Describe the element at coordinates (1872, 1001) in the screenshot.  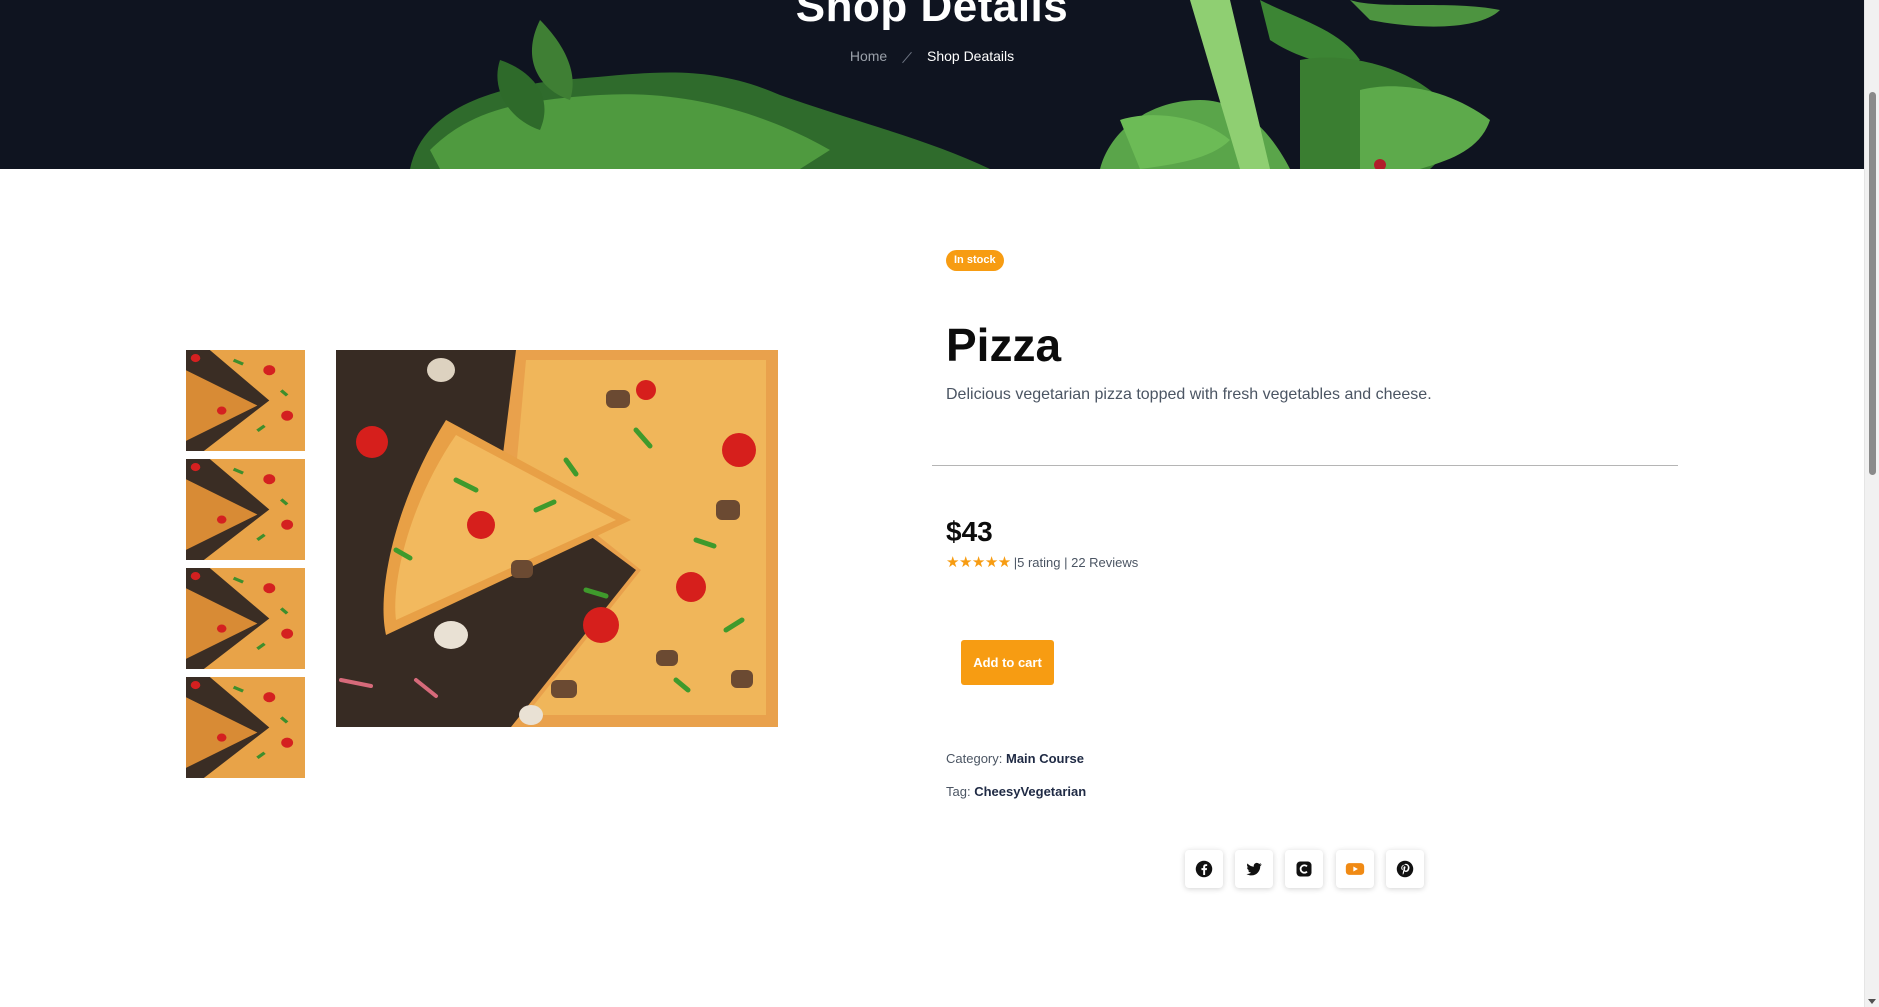
I see `scroll-down-arrow-icon` at that location.